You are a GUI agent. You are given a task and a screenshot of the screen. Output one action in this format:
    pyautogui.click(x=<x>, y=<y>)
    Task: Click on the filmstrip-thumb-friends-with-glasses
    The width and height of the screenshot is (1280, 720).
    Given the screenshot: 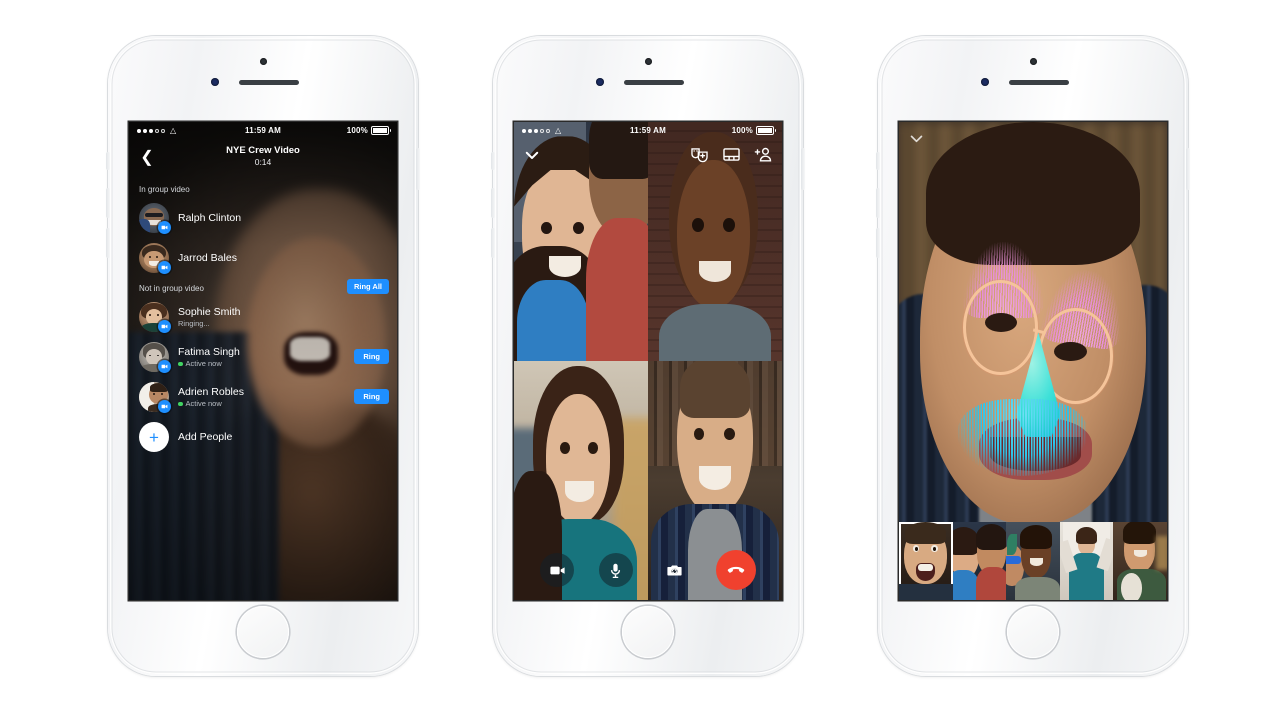 What is the action you would take?
    pyautogui.click(x=1033, y=561)
    